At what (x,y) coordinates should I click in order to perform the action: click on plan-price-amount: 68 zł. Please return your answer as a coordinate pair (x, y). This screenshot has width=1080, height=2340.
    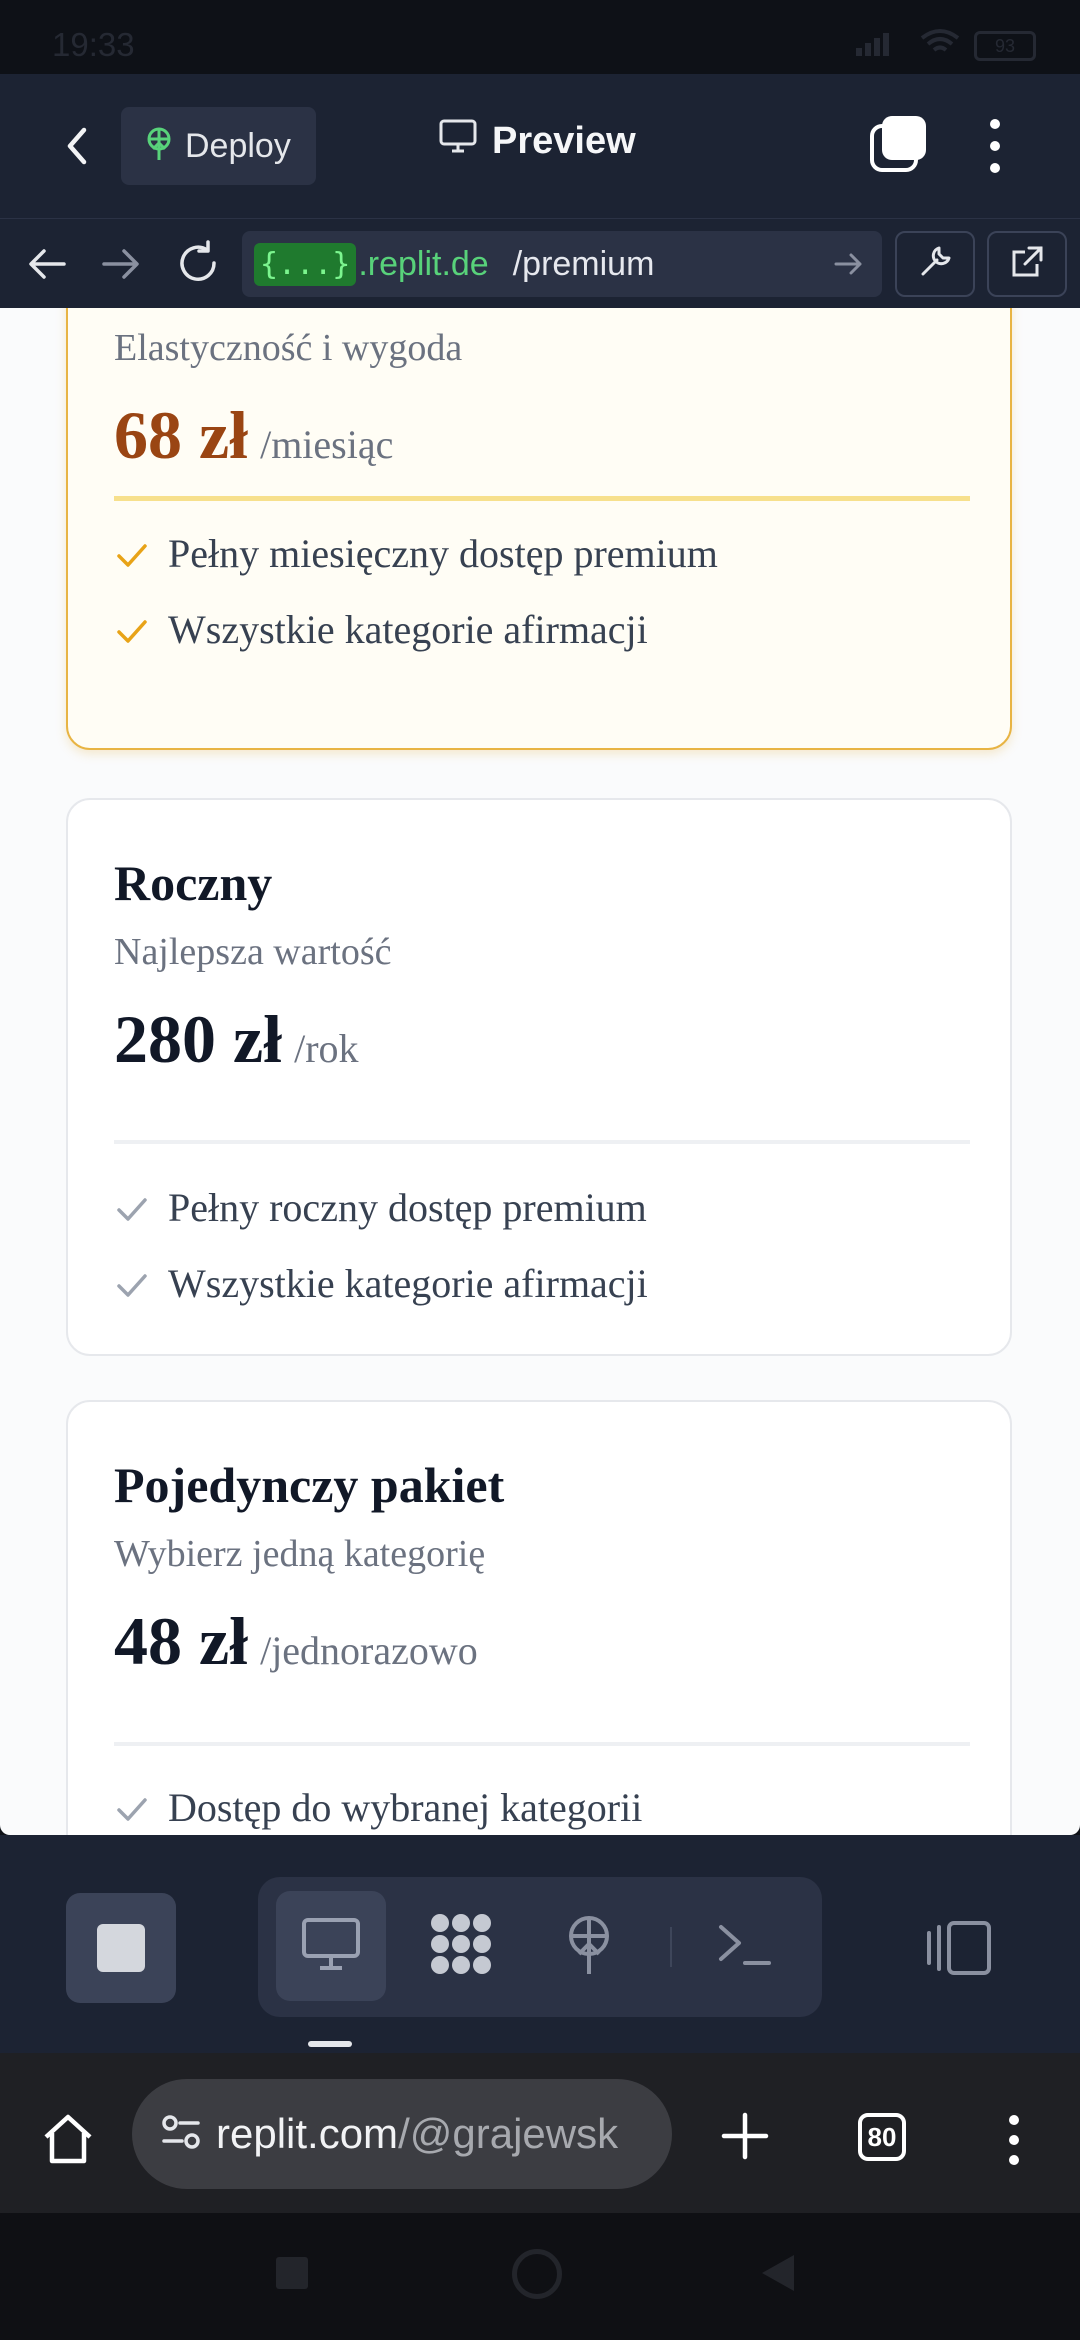
    Looking at the image, I should click on (181, 435).